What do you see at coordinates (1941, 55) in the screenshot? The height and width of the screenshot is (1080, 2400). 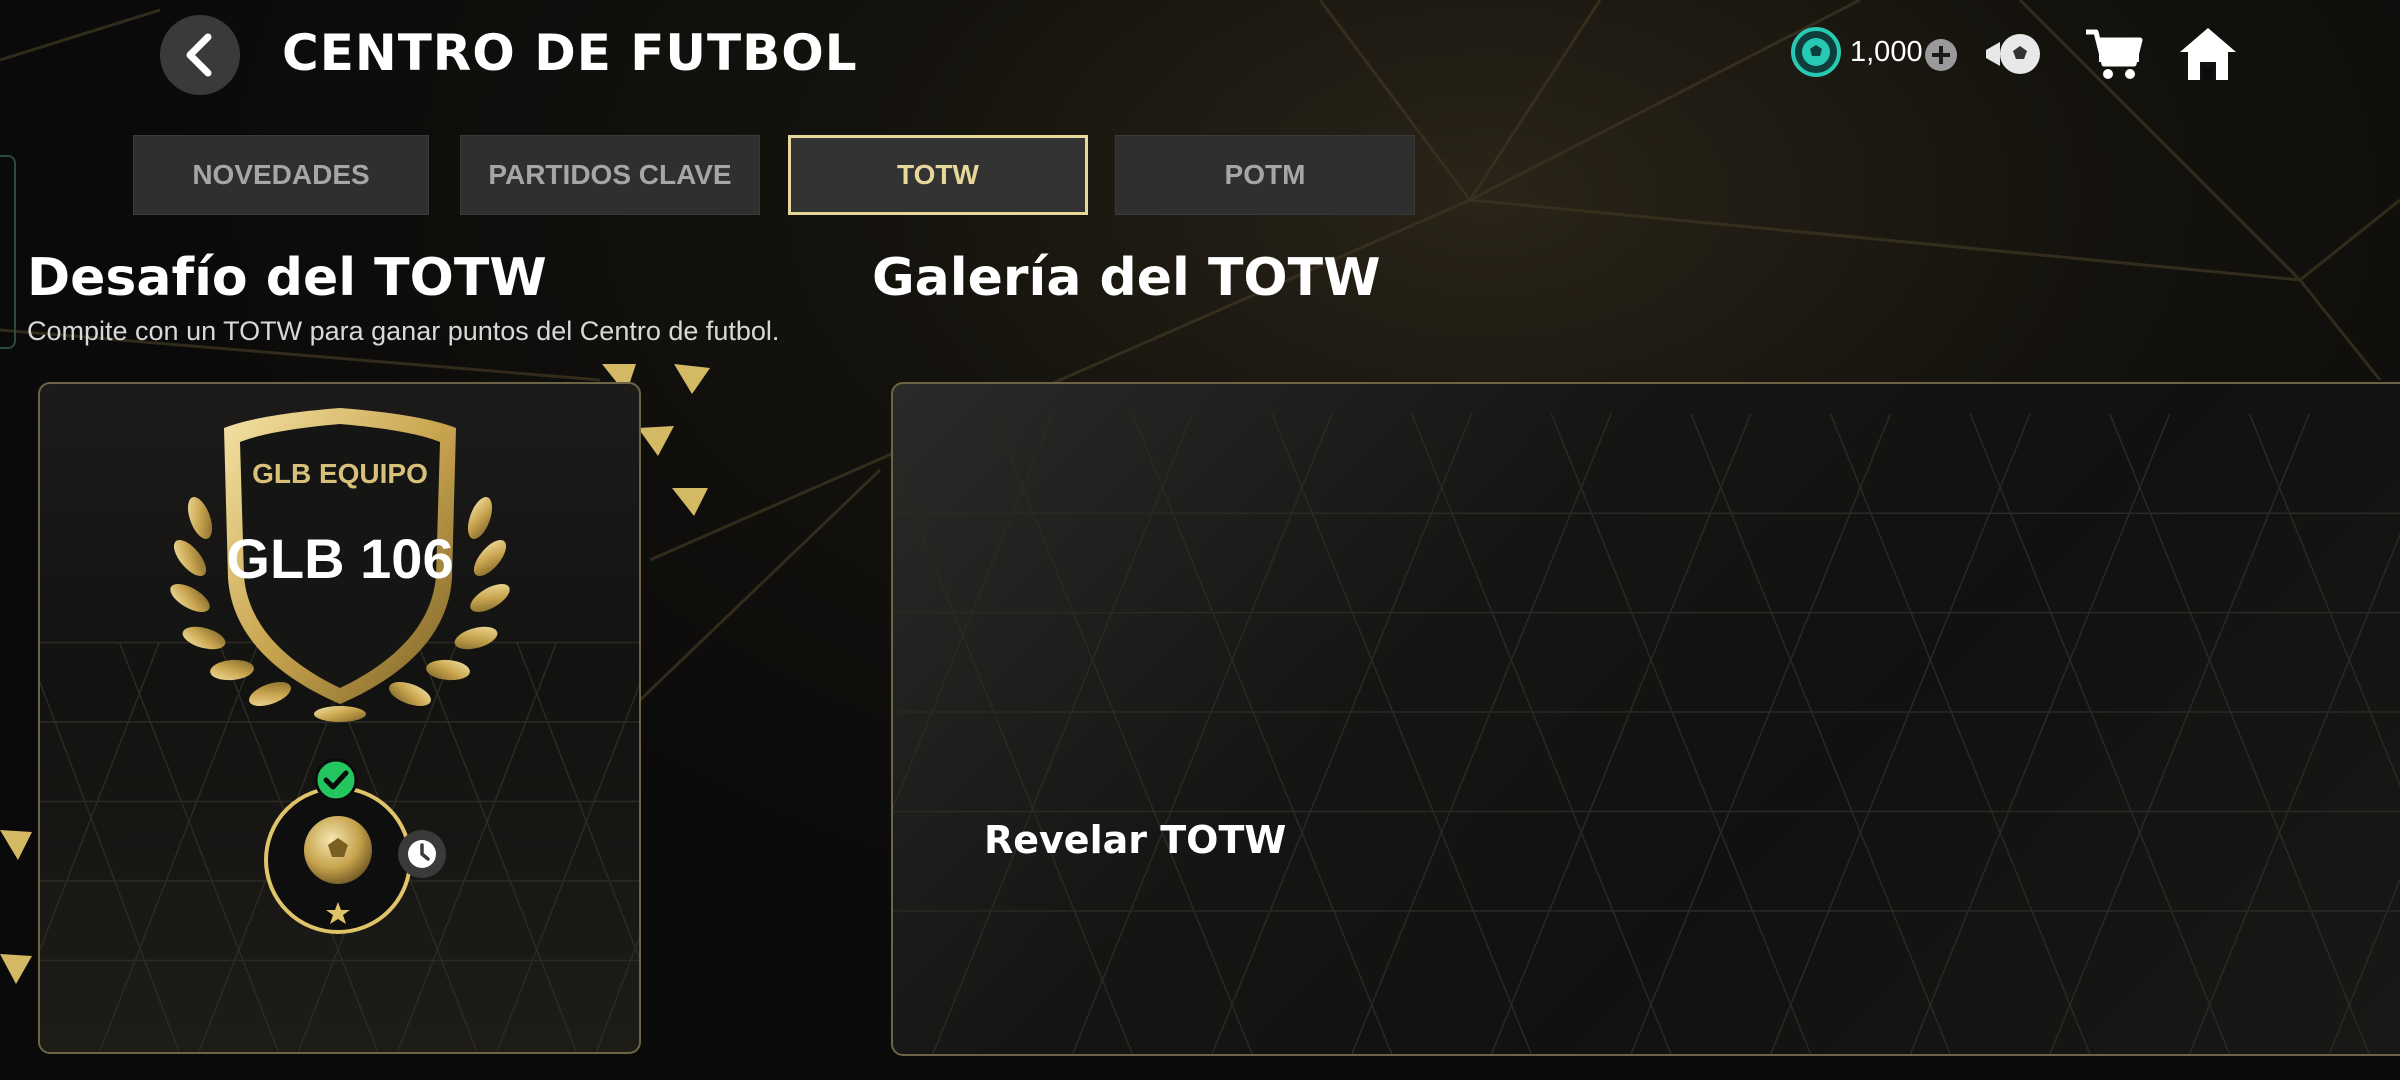 I see `plus-circle-icon` at bounding box center [1941, 55].